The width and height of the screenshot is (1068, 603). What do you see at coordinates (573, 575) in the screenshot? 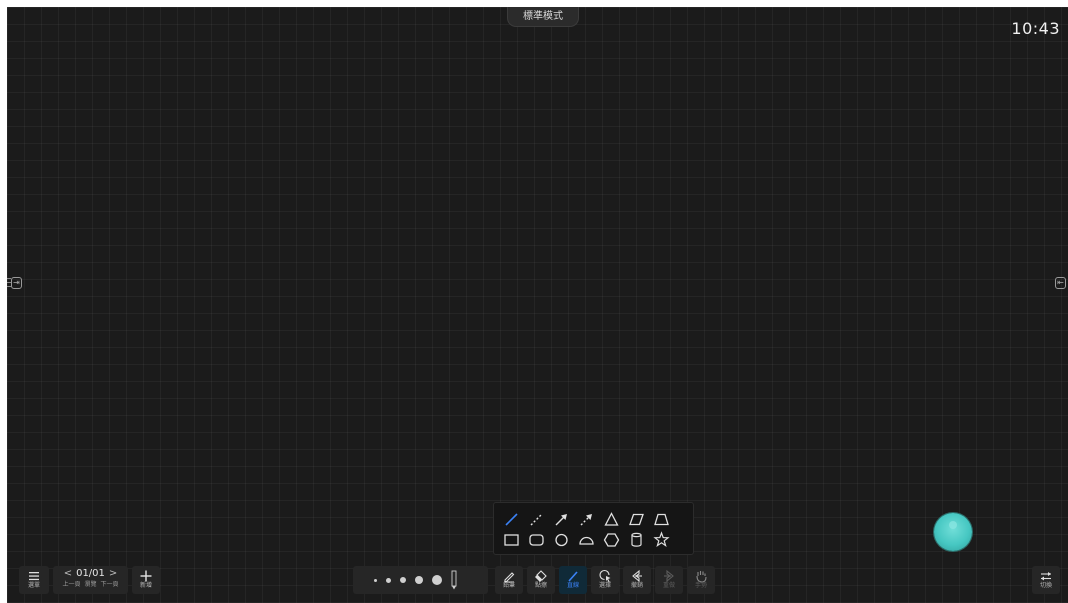
I see `line-tool-icon` at bounding box center [573, 575].